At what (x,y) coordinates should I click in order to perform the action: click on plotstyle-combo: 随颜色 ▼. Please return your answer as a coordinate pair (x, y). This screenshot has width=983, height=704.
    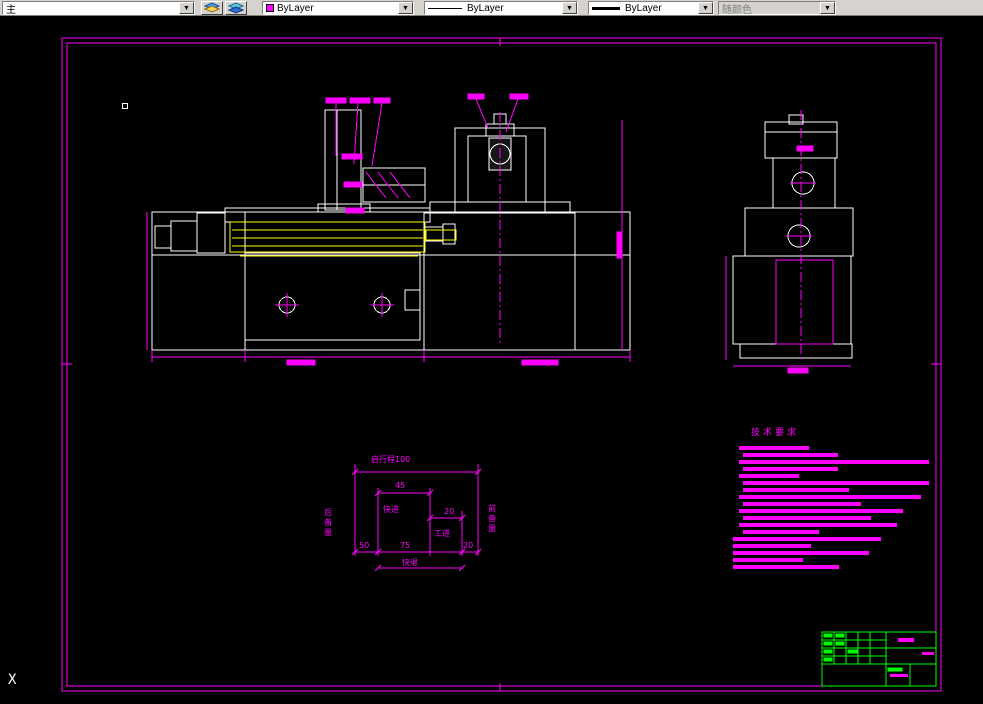
    Looking at the image, I should click on (777, 8).